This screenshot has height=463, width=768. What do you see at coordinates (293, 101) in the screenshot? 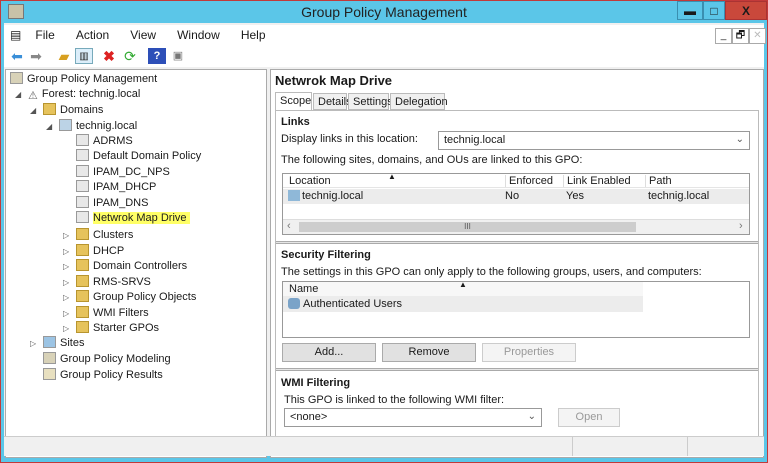
I see `tab-scope: Scope` at bounding box center [293, 101].